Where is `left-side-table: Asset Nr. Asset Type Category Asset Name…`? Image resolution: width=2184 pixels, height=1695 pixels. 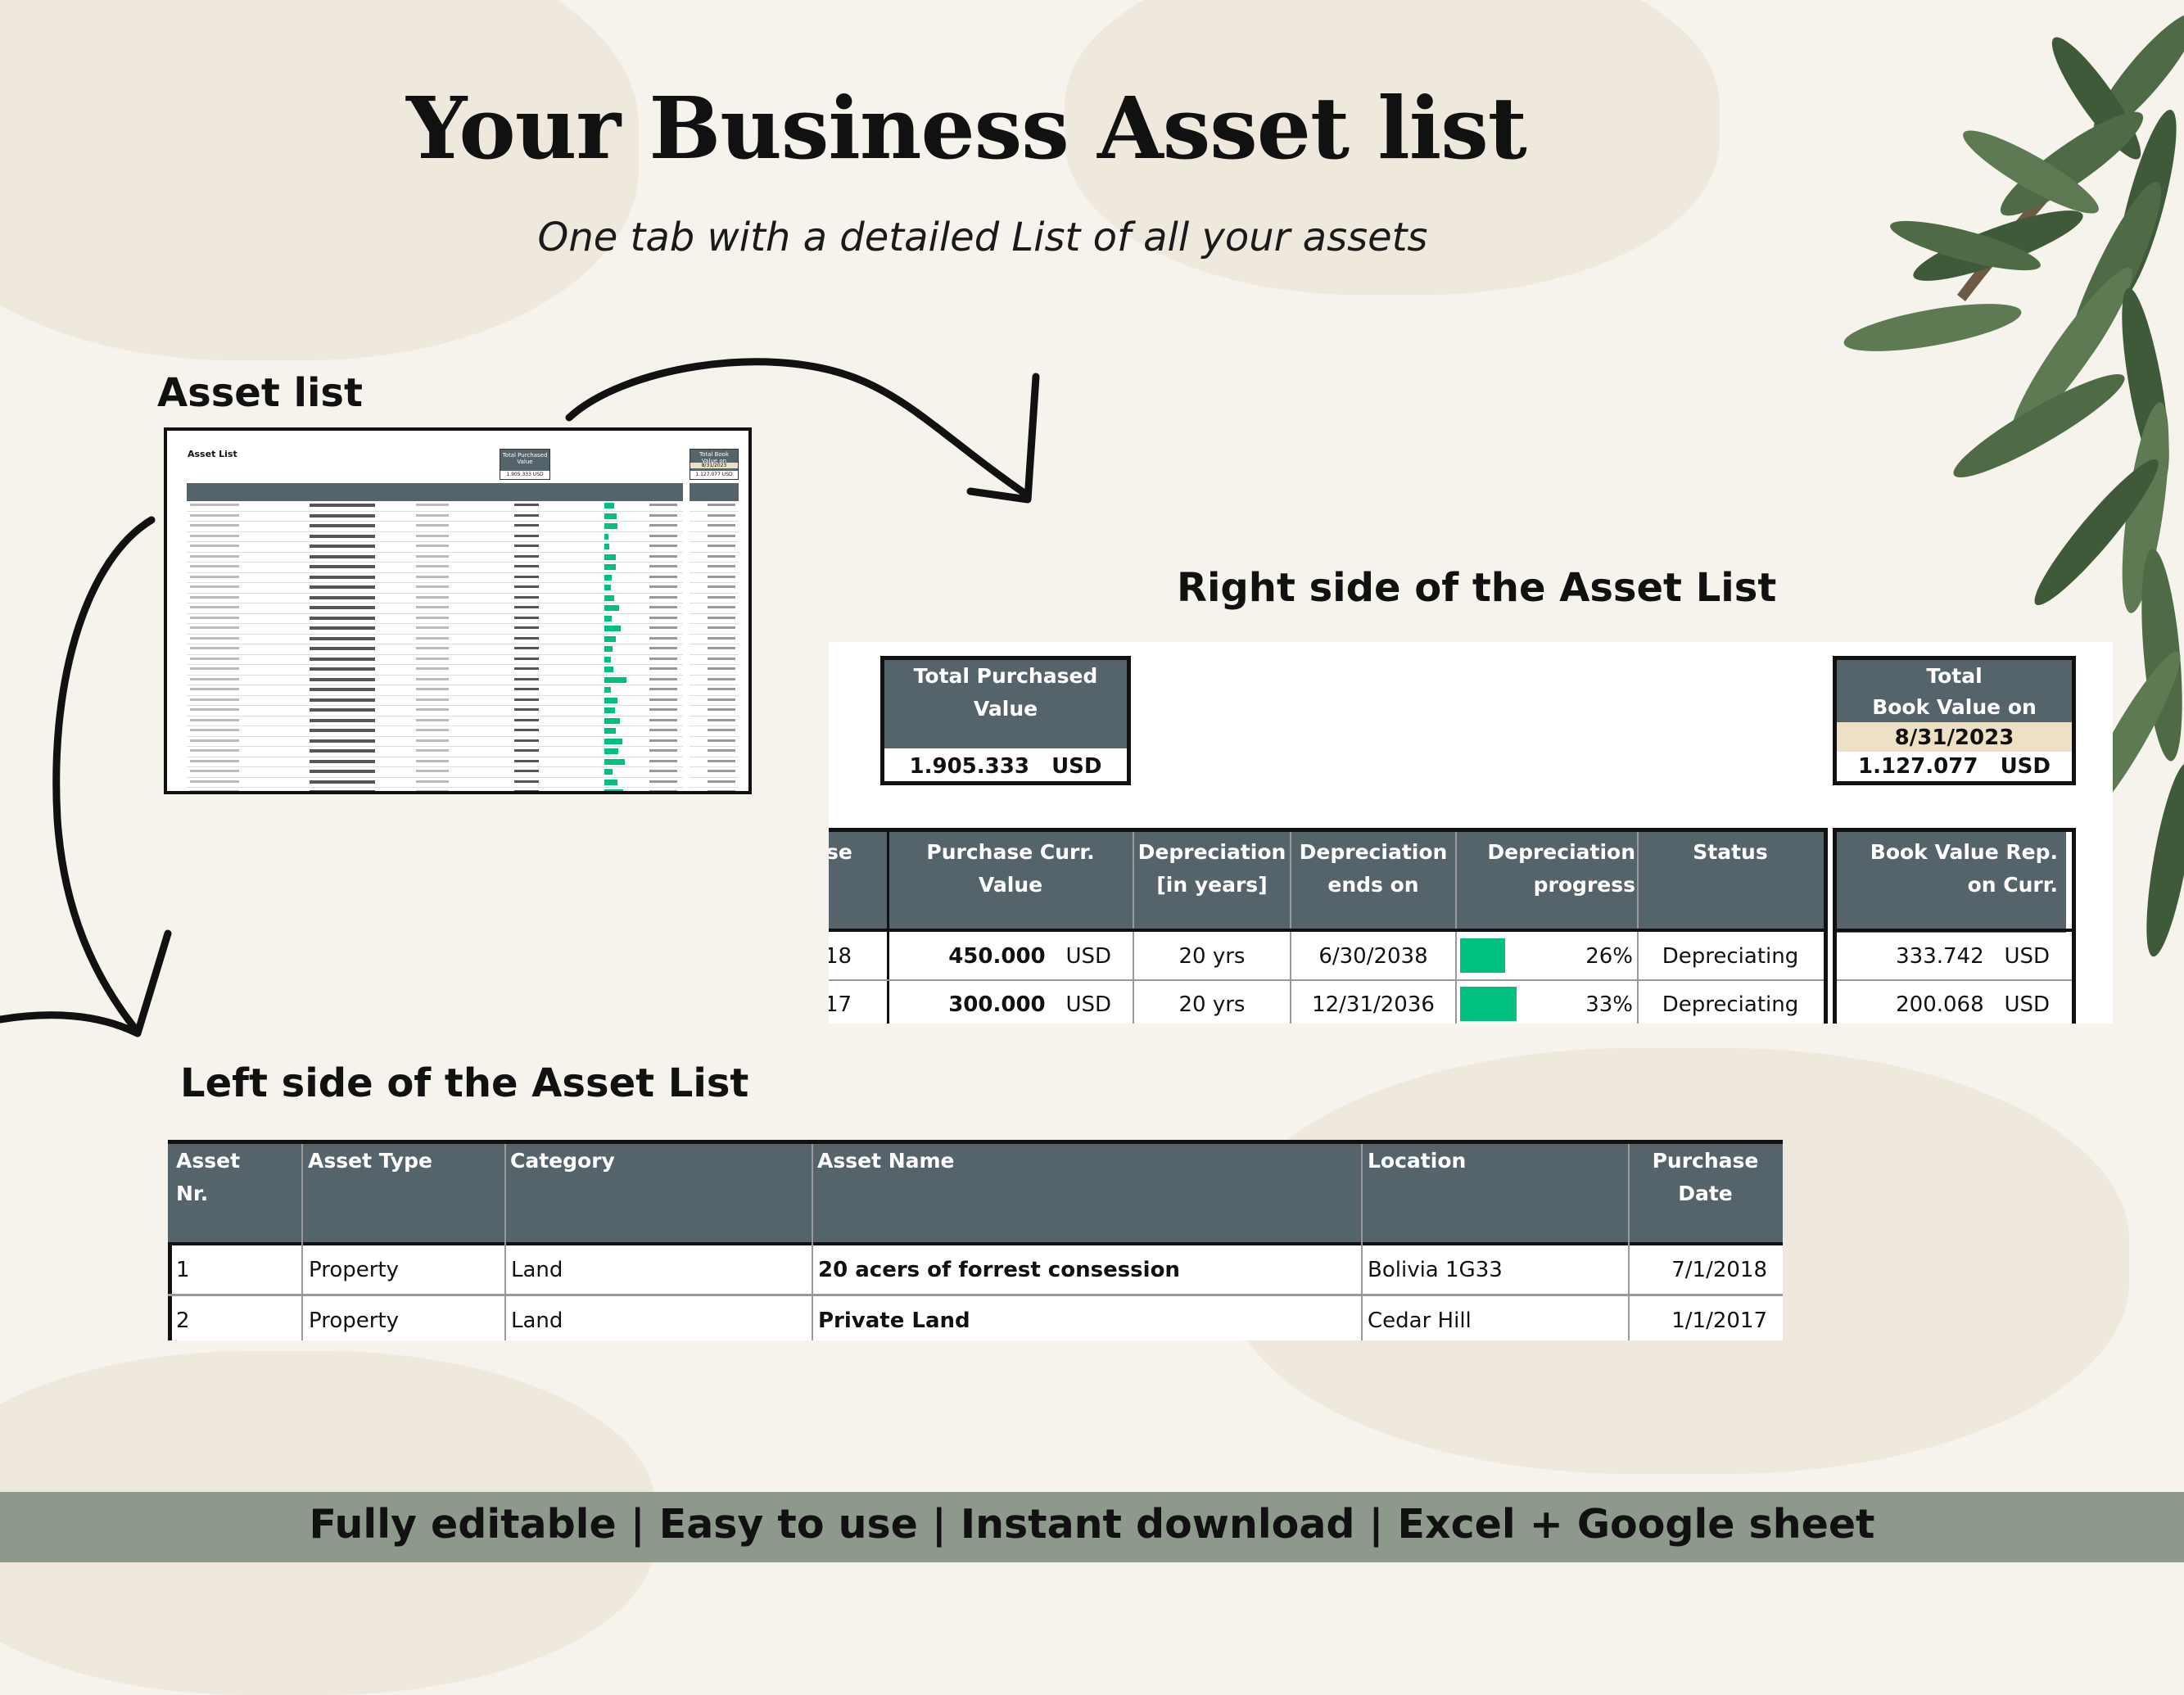
left-side-table: Asset Nr. Asset Type Category Asset Name… is located at coordinates (976, 1240).